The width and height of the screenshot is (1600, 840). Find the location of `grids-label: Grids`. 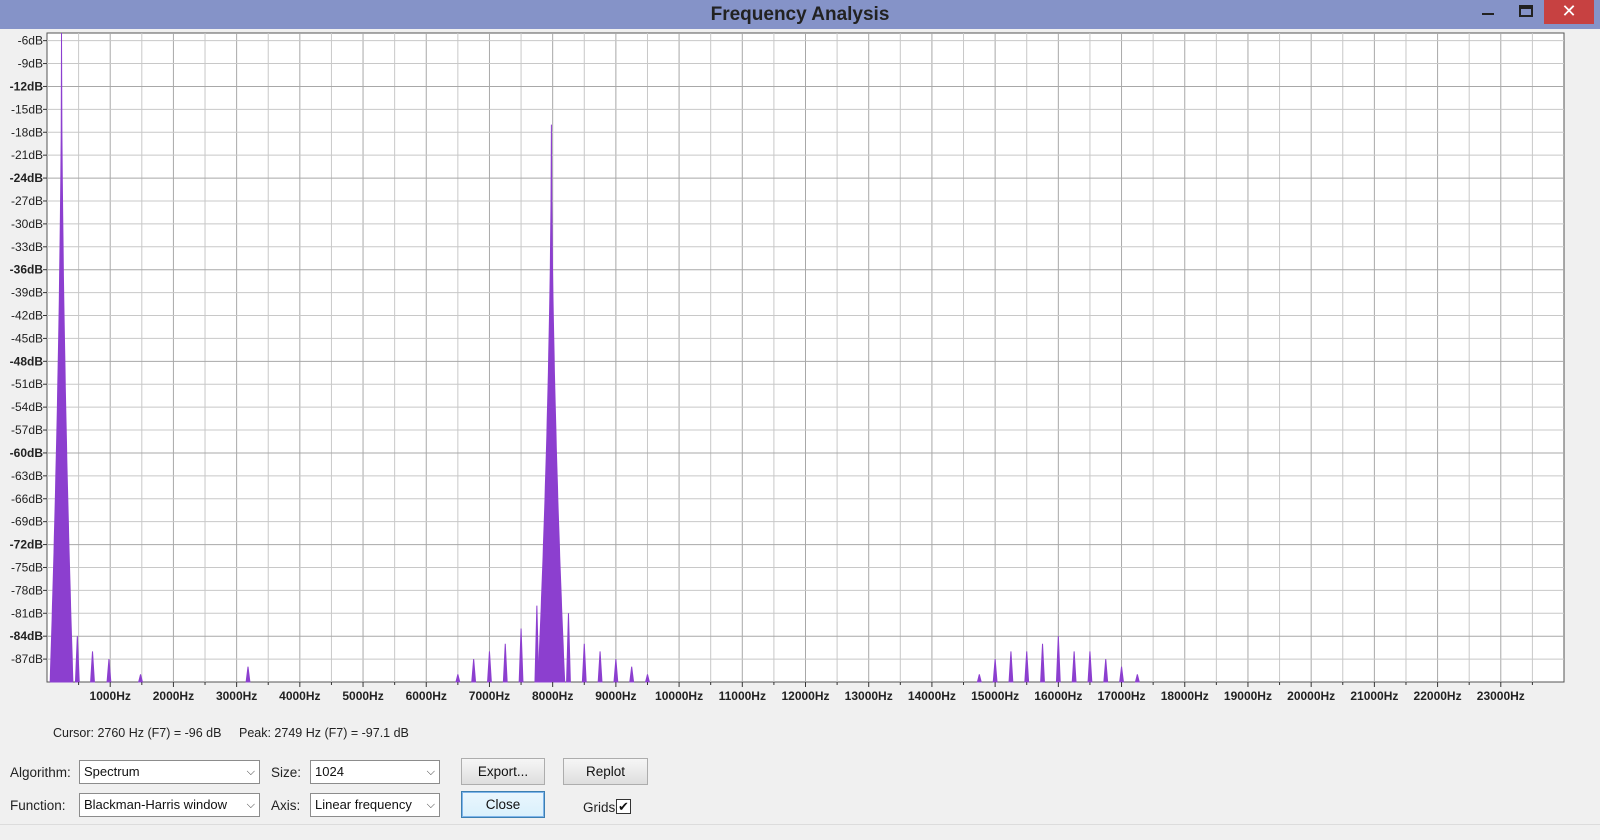

grids-label: Grids is located at coordinates (599, 807).